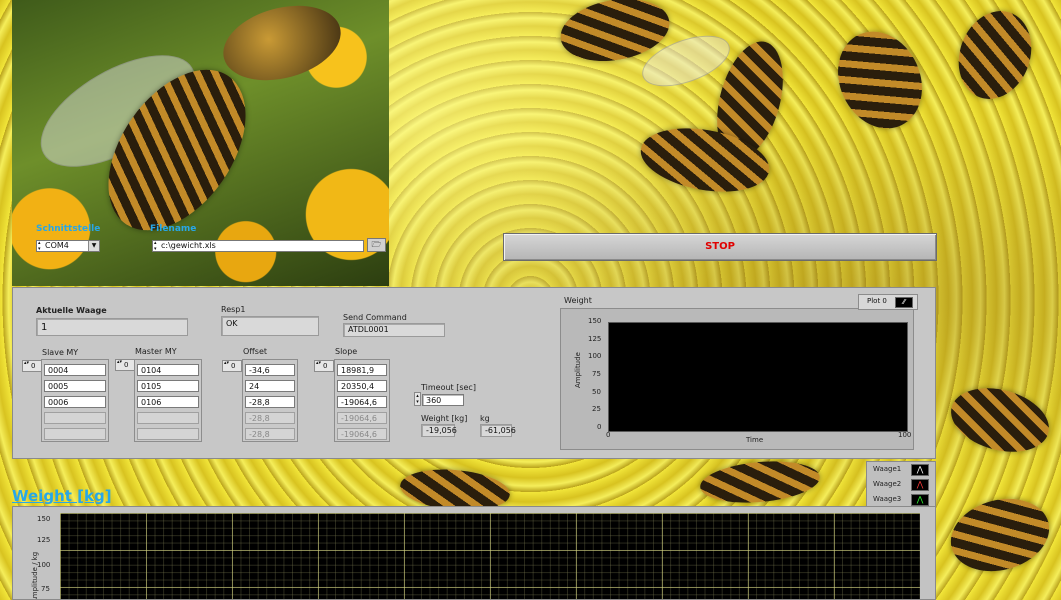 This screenshot has height=600, width=1061. I want to click on master-my-cell: 0104, so click(168, 370).